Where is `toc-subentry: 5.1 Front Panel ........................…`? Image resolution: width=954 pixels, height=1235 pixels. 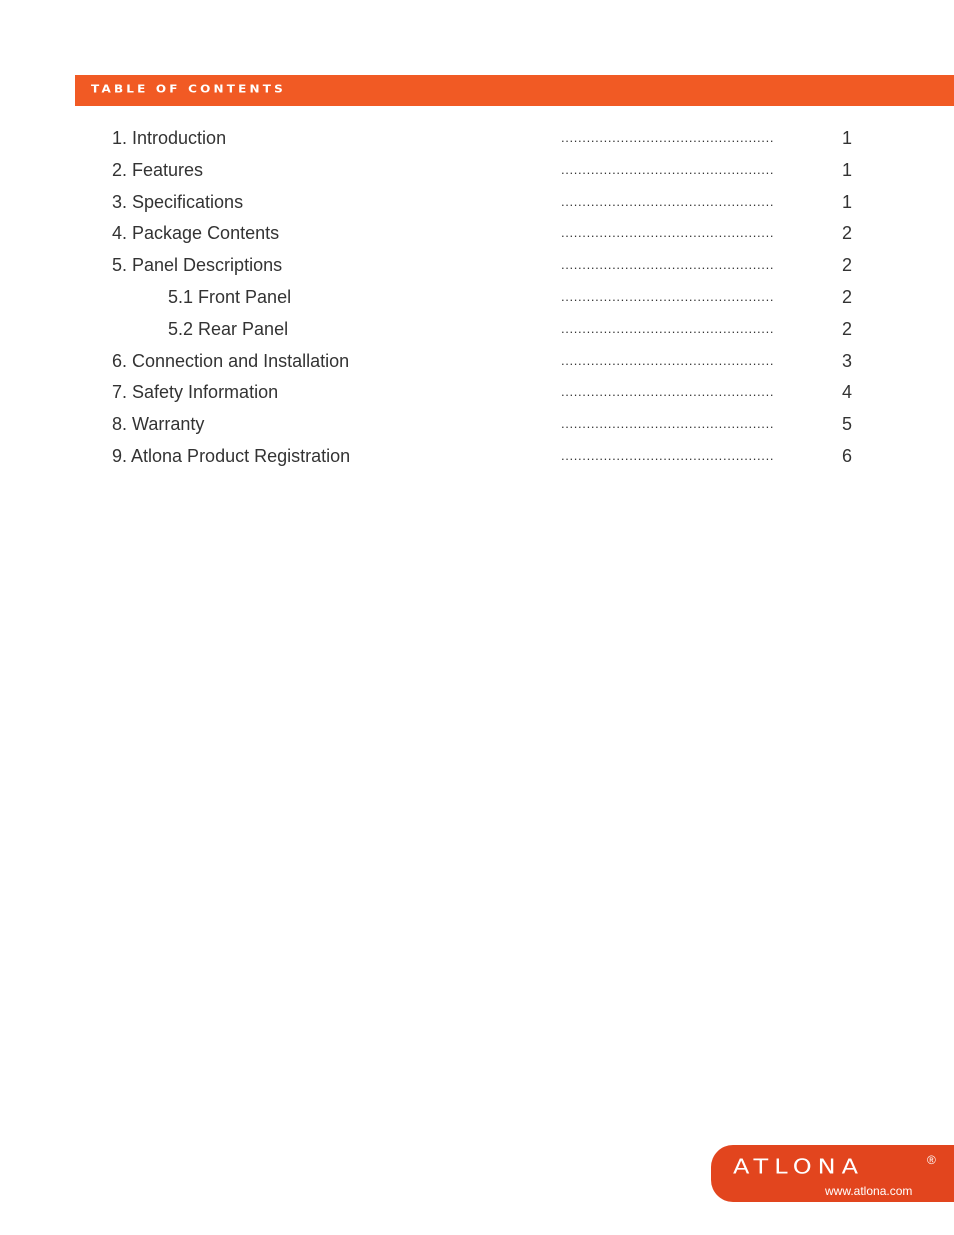 toc-subentry: 5.1 Front Panel ........................… is located at coordinates (477, 297).